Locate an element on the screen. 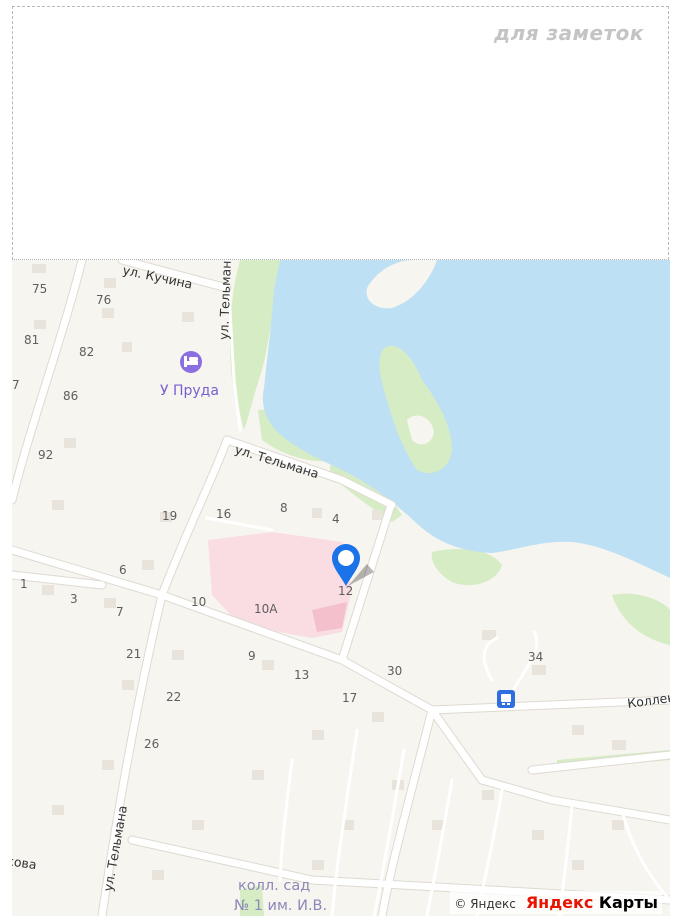 The width and height of the screenshot is (677, 916). house-number: 75 is located at coordinates (39, 289).